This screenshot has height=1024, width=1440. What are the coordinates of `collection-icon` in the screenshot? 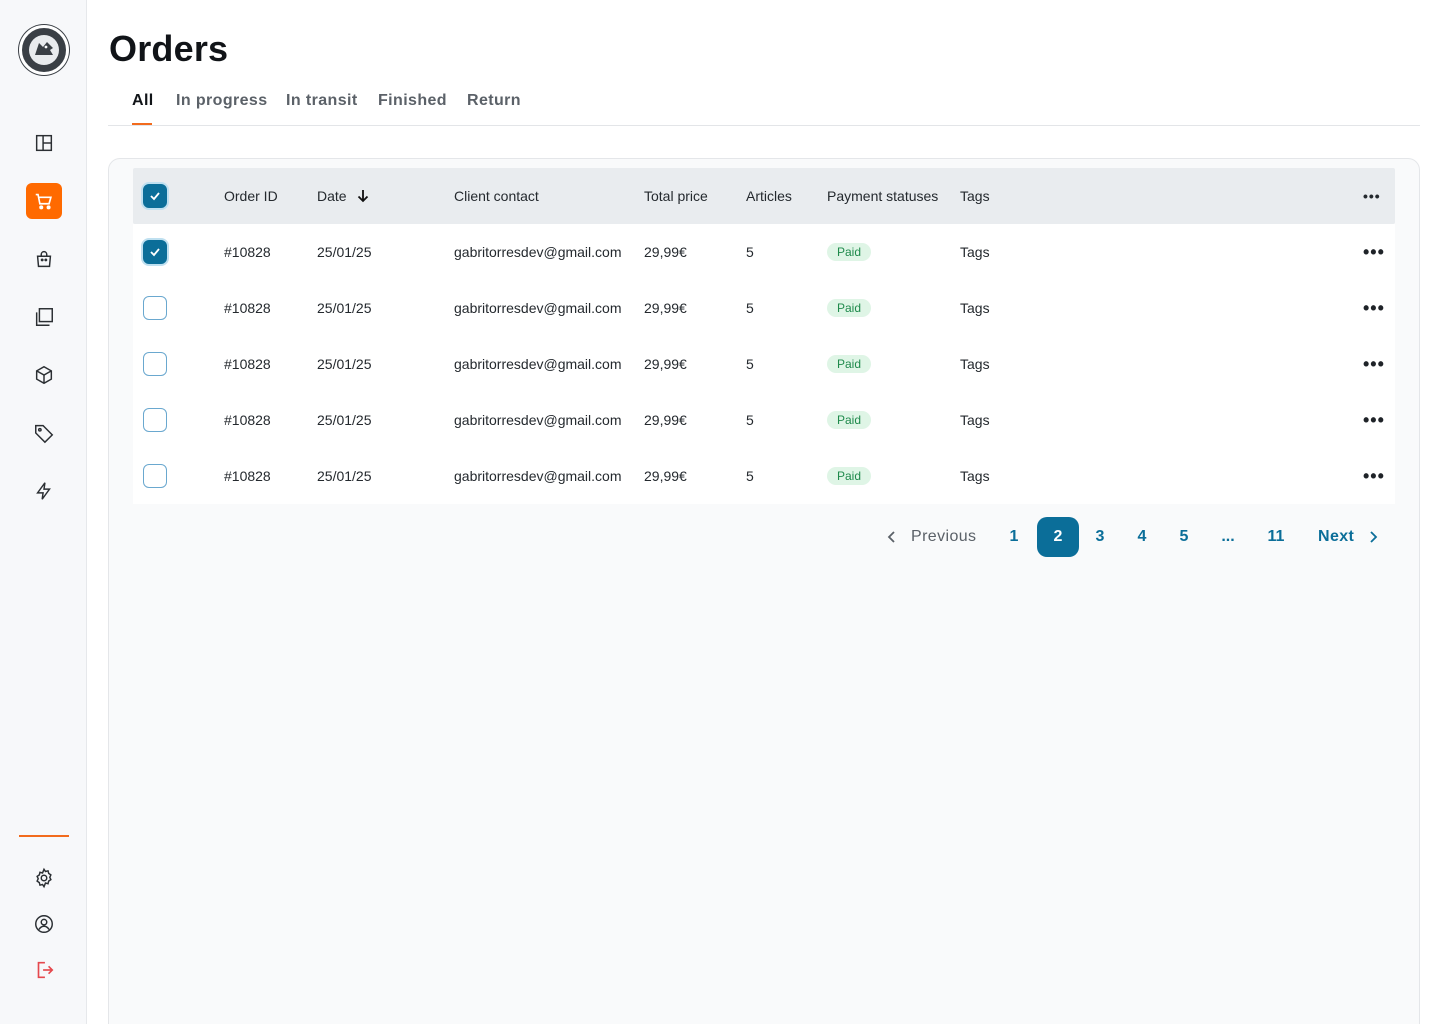 It's located at (44, 317).